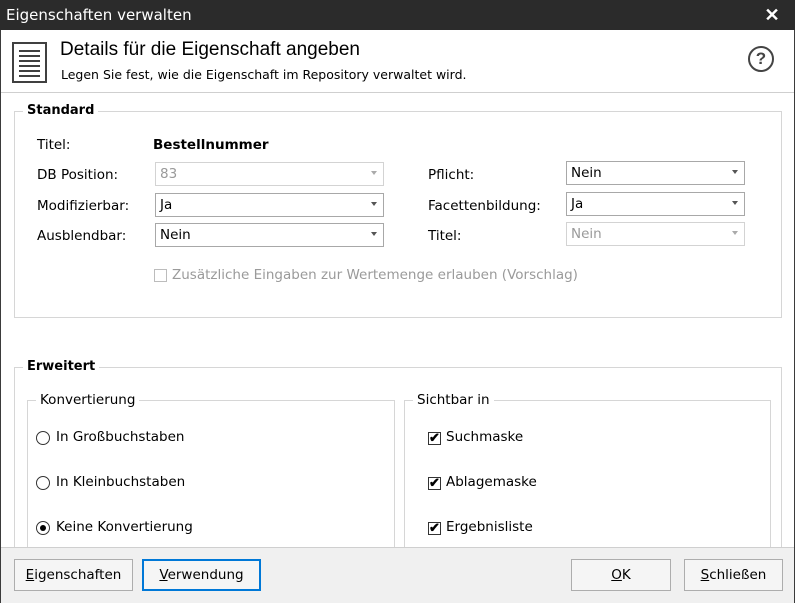 The image size is (795, 603). Describe the element at coordinates (211, 145) in the screenshot. I see `titel-value: Bestellnummer` at that location.